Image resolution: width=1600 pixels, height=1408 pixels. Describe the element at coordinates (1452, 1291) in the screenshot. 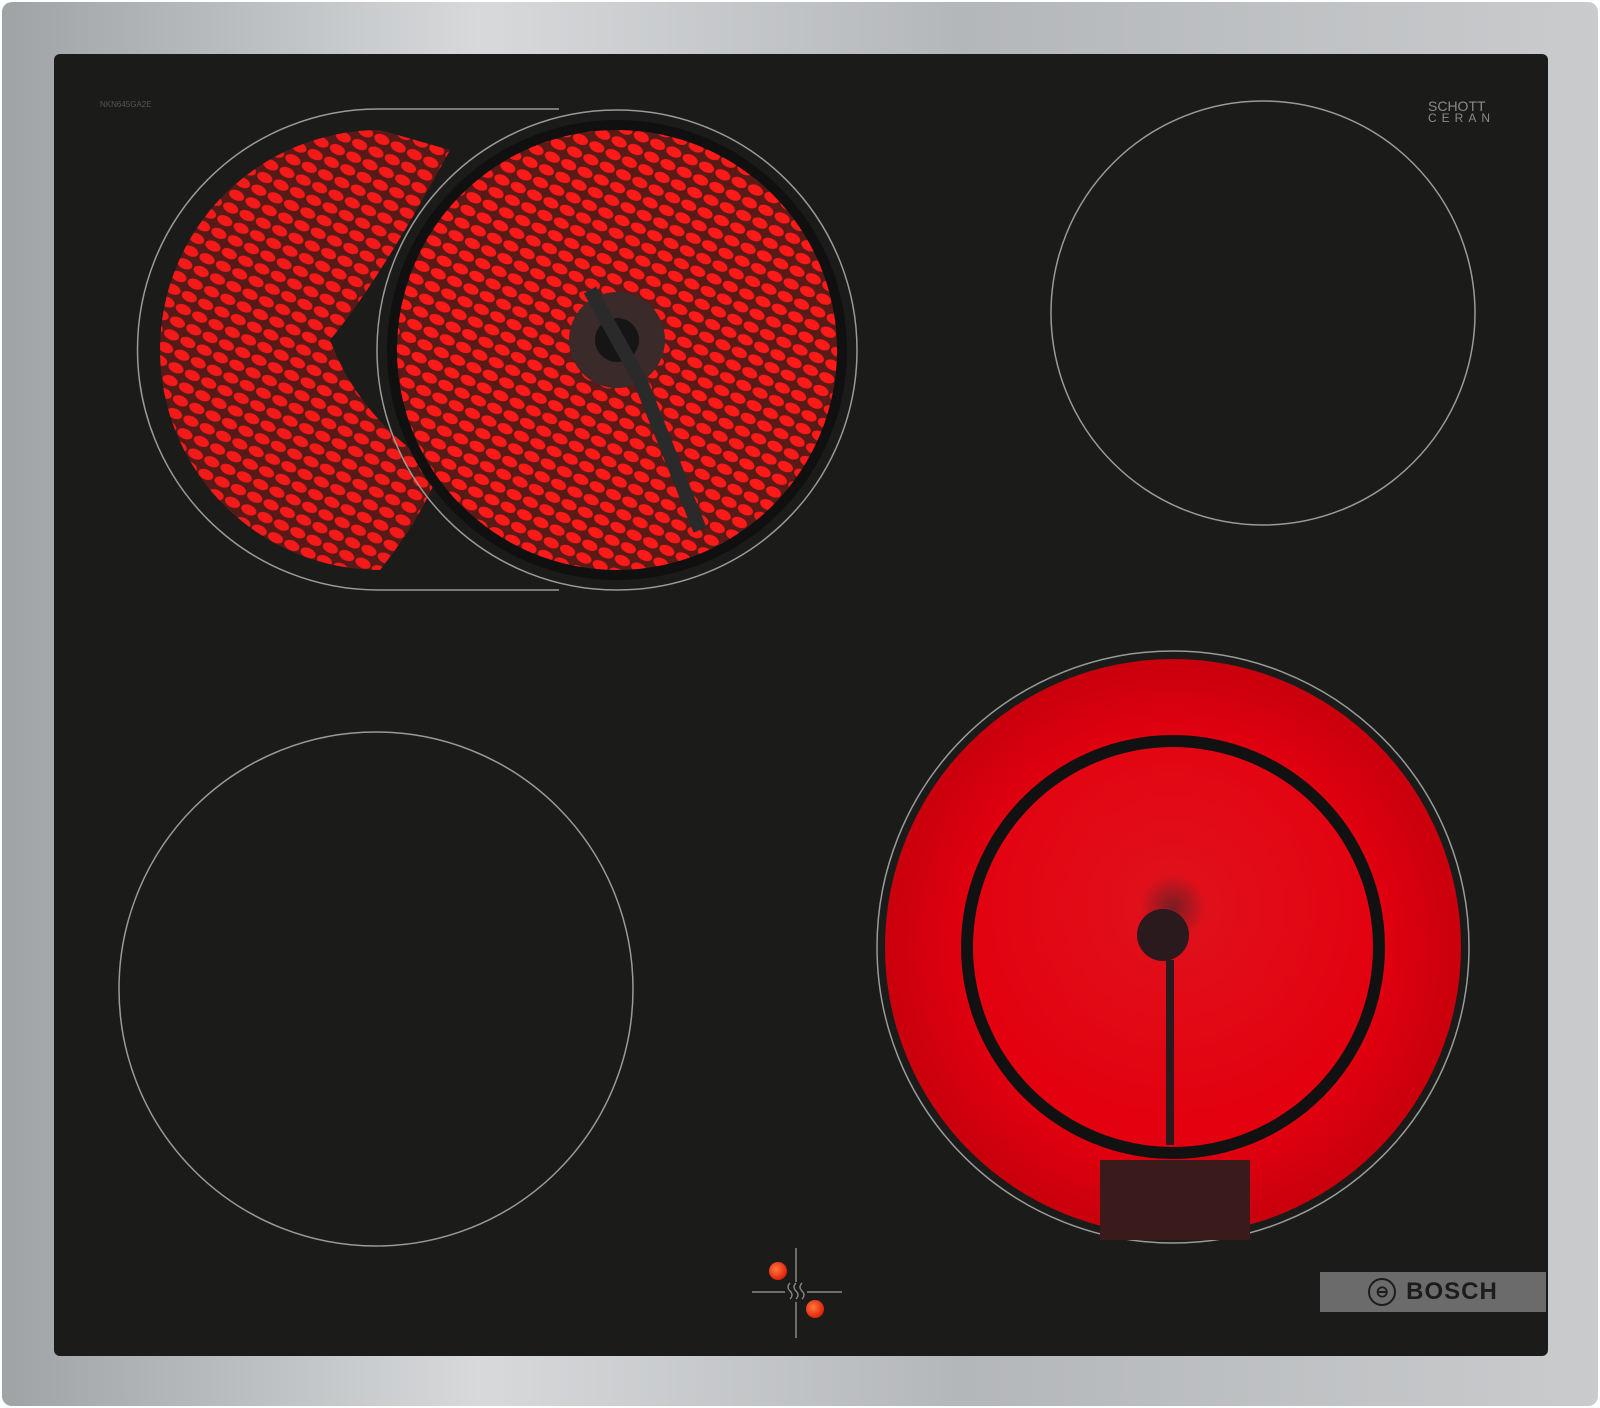

I see `brand-name: BOSCH` at that location.